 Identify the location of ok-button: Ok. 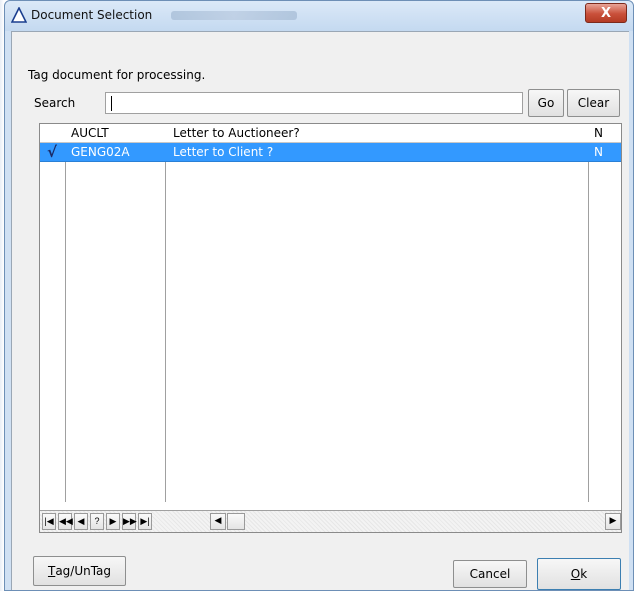
(579, 574).